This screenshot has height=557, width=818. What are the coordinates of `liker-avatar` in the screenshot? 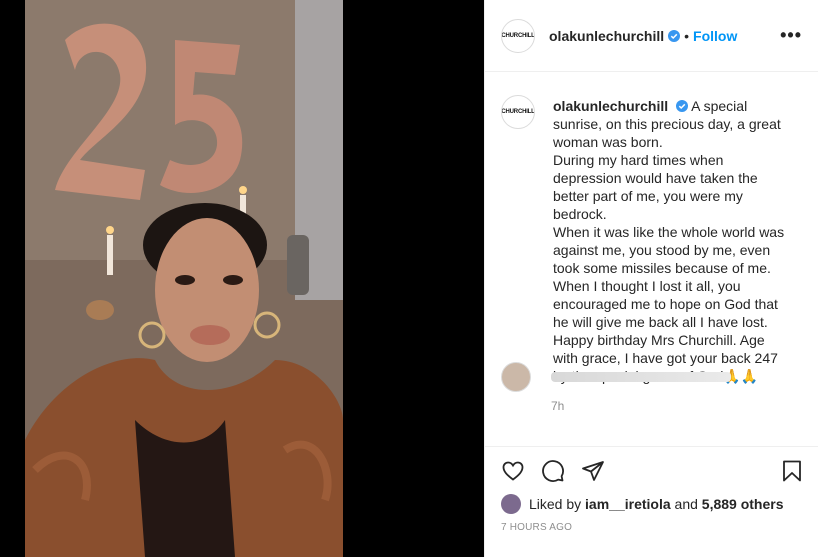 It's located at (511, 504).